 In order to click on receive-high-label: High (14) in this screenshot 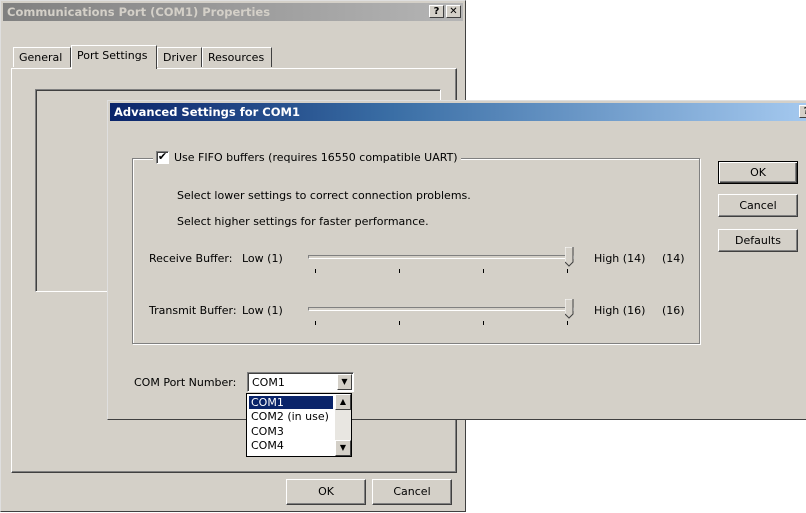, I will do `click(620, 258)`.